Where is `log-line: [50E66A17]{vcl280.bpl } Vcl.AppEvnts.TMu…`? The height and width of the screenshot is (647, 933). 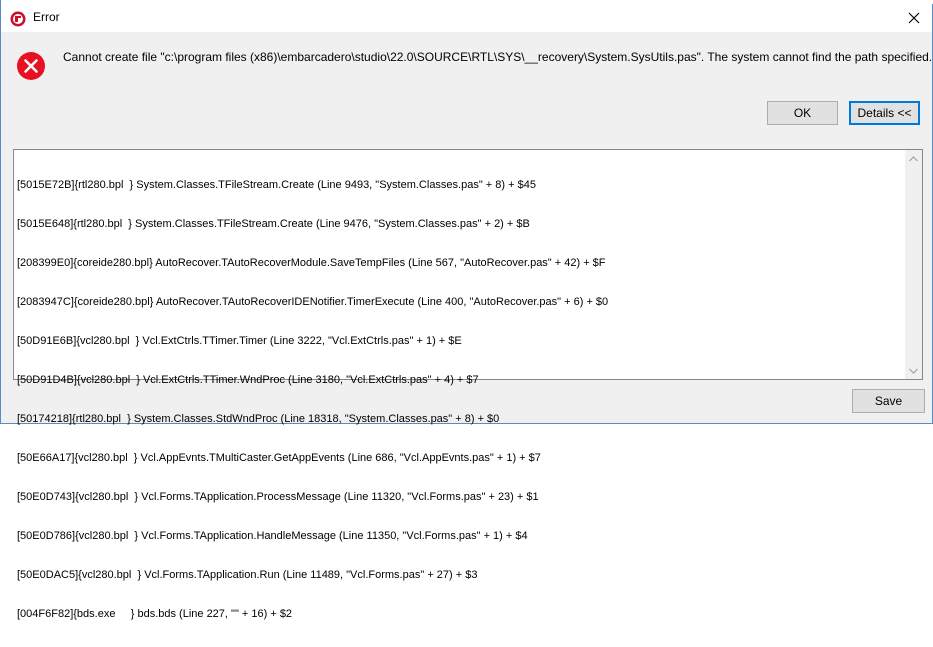
log-line: [50E66A17]{vcl280.bpl } Vcl.AppEvnts.TMu… is located at coordinates (279, 458).